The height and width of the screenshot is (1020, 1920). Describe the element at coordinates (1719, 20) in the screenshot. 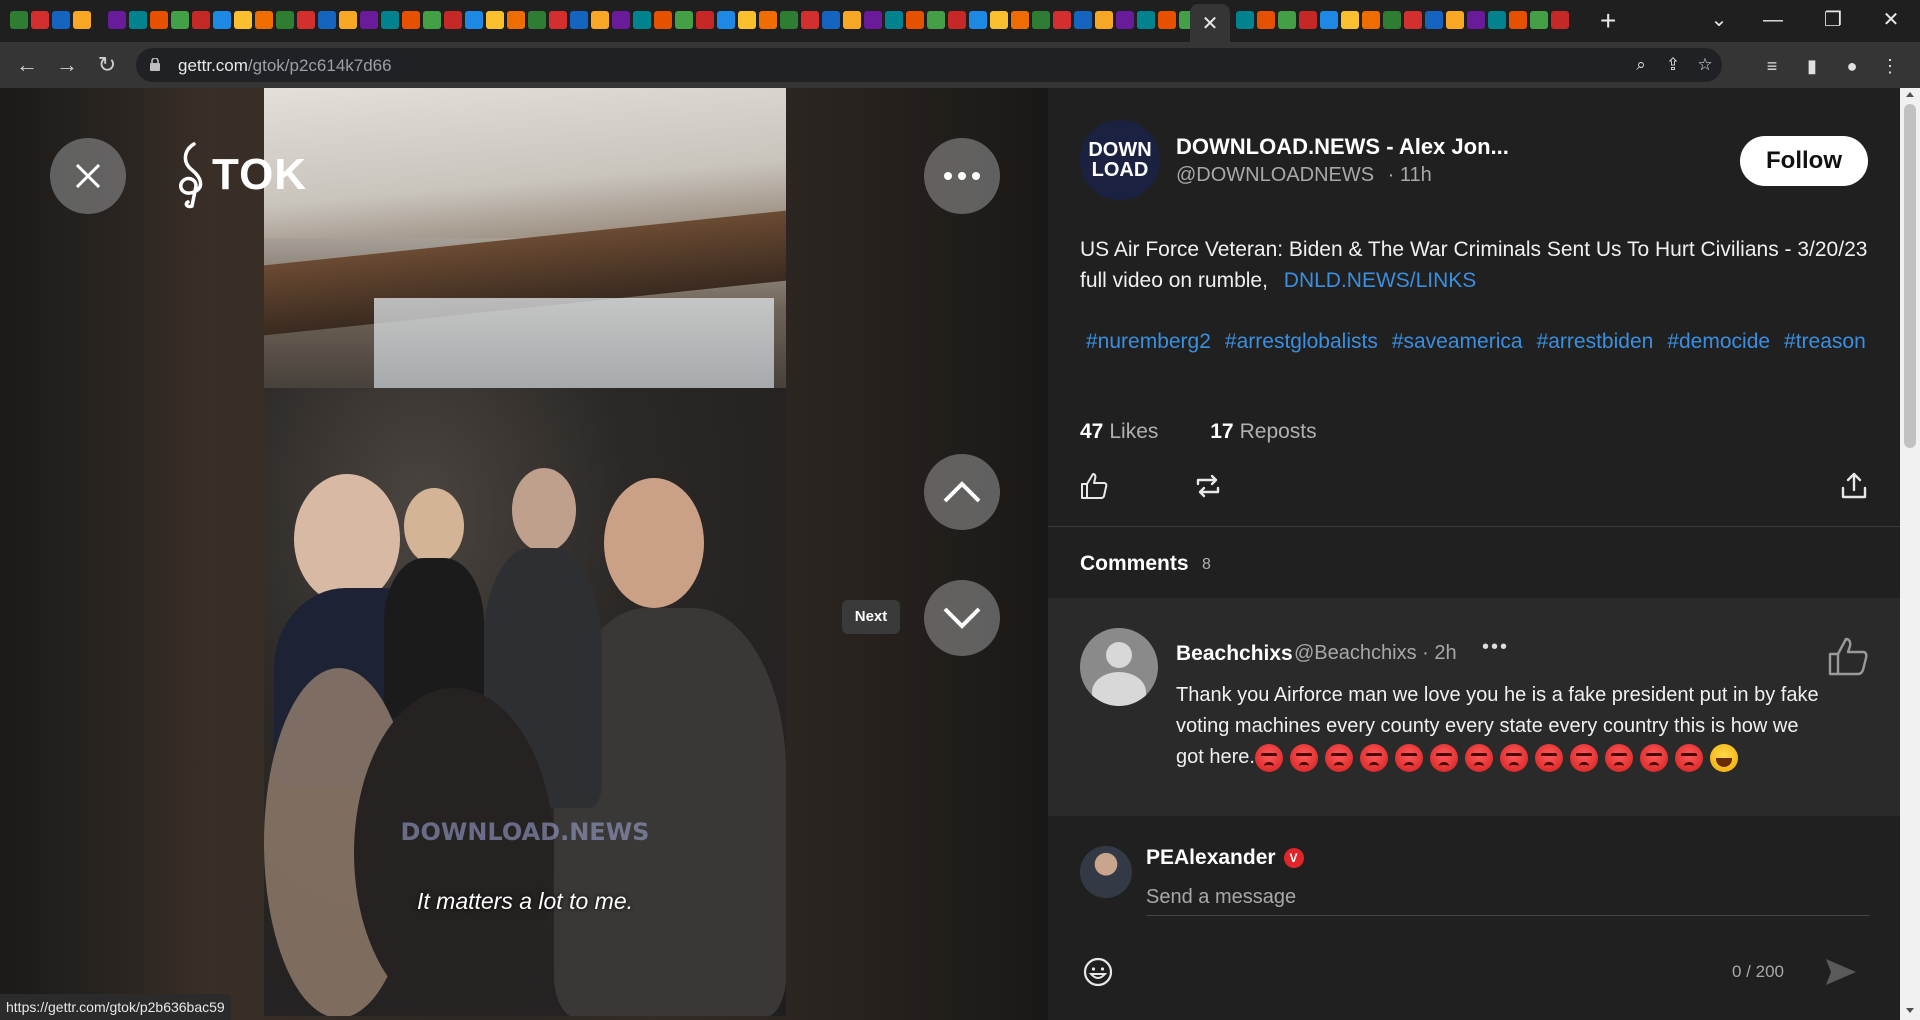

I see `tab-search-chevron-icon: ⌄` at that location.